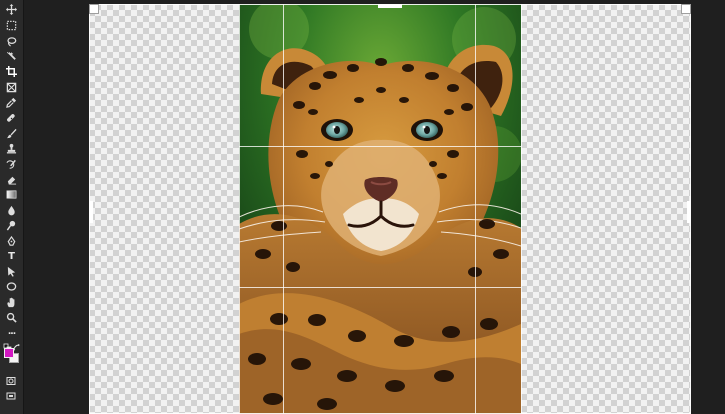  I want to click on healing-brush-tool, so click(11, 118).